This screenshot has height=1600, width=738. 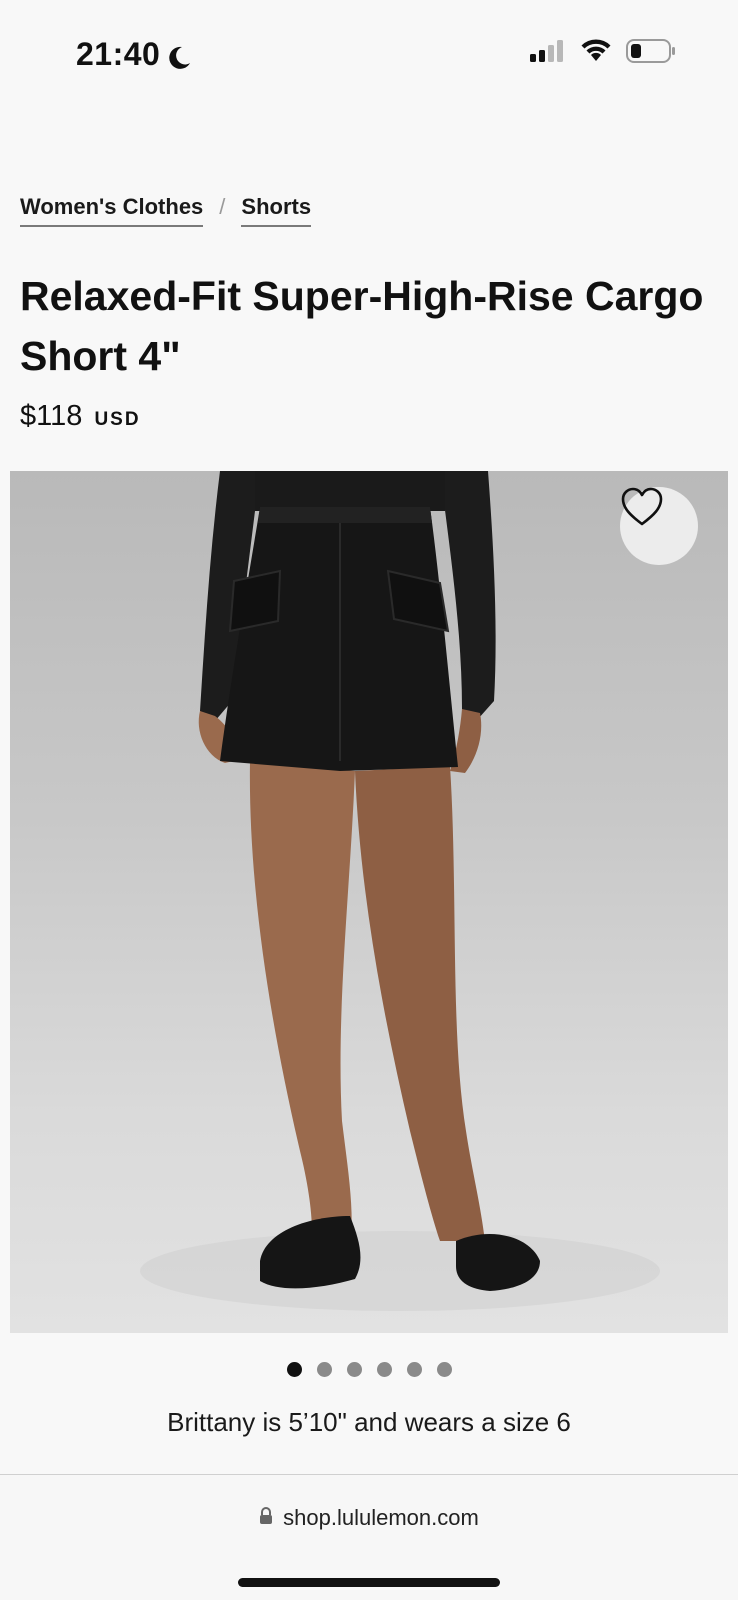 I want to click on model-info: Brittany is 5’10" and wears a size 6, so click(x=369, y=1422).